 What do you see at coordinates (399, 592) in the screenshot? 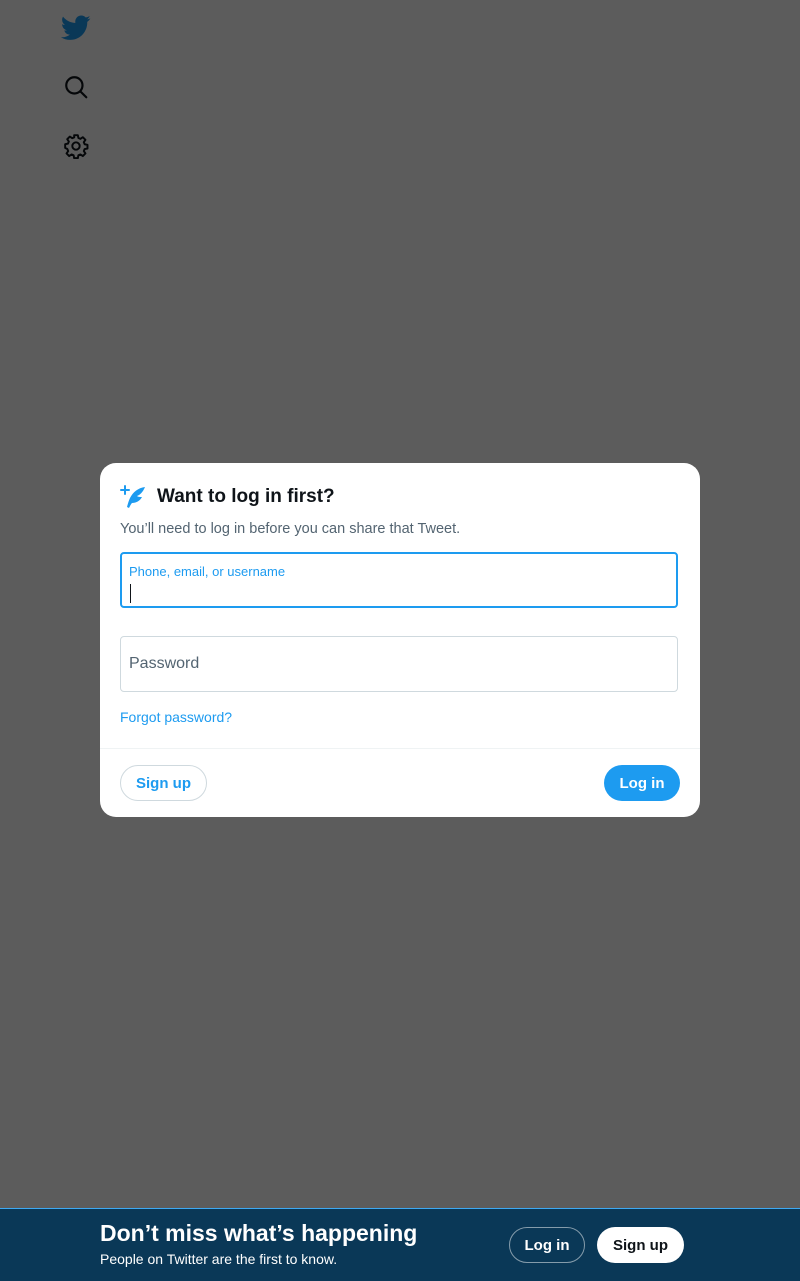
I see `username-input` at bounding box center [399, 592].